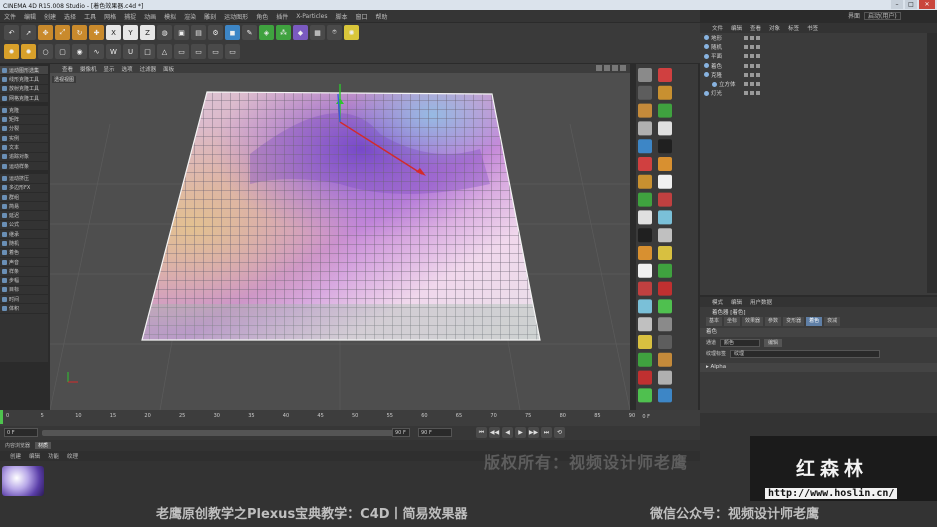 The width and height of the screenshot is (937, 527). What do you see at coordinates (774, 28) in the screenshot?
I see `object-manager-menu-item: 对象` at bounding box center [774, 28].